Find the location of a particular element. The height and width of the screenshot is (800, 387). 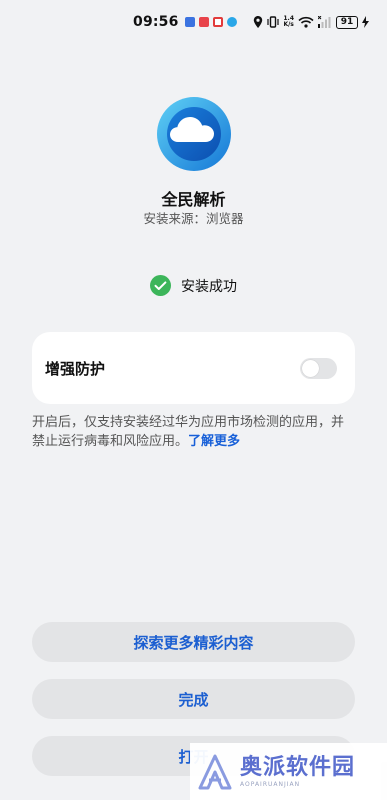

watermark: 奥派软件园 AOPAIRUANJIAN is located at coordinates (288, 771).